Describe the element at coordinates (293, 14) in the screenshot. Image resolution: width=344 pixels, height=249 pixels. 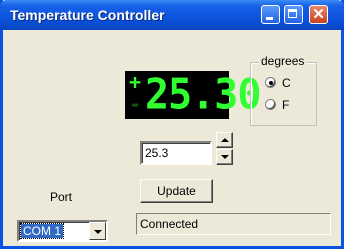
I see `maximize-button` at that location.